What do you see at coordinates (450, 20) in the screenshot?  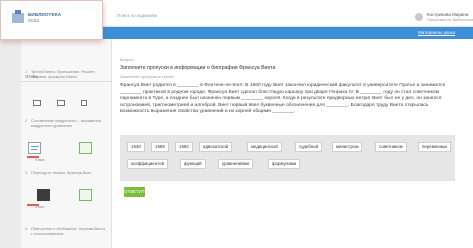 I see `user-role: Пользователь библиотеки` at bounding box center [450, 20].